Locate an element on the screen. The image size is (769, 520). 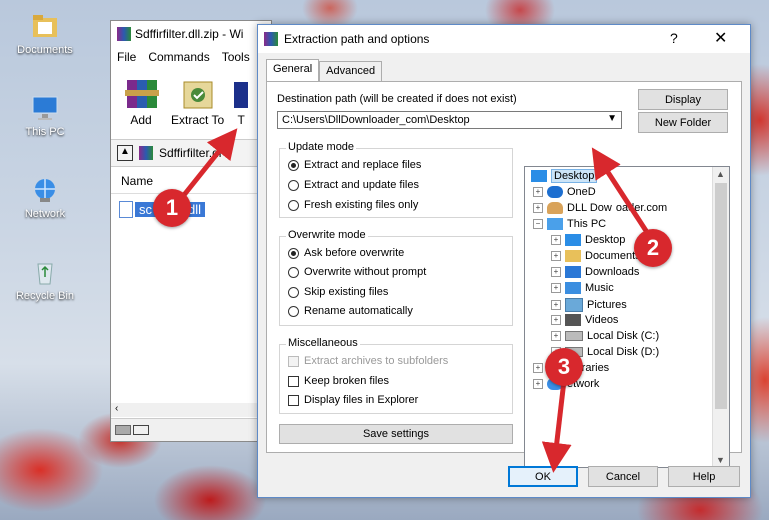
step-marker-1: 1 is located at coordinates (172, 208).